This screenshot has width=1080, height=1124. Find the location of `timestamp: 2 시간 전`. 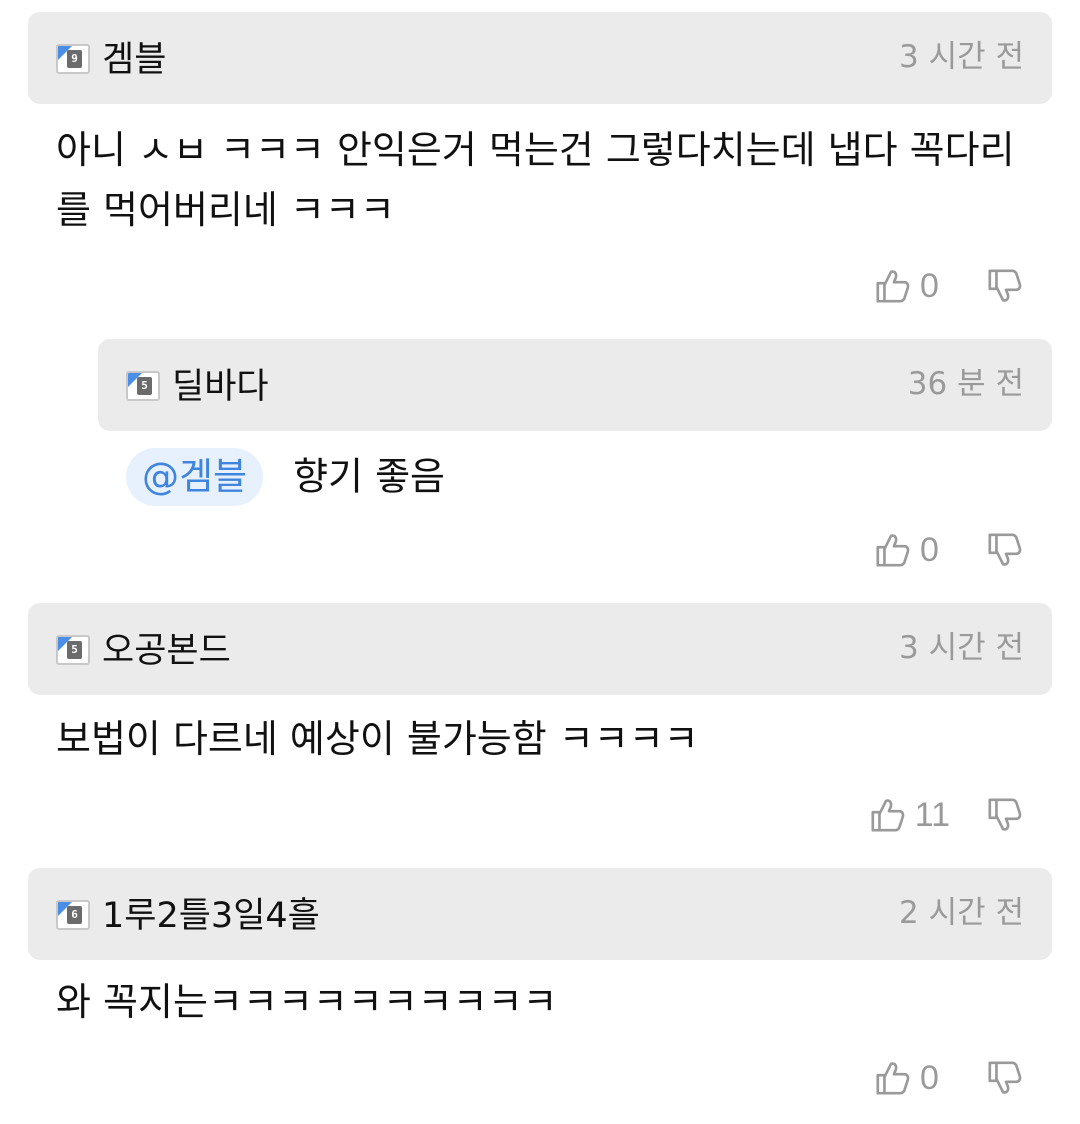

timestamp: 2 시간 전 is located at coordinates (961, 913).